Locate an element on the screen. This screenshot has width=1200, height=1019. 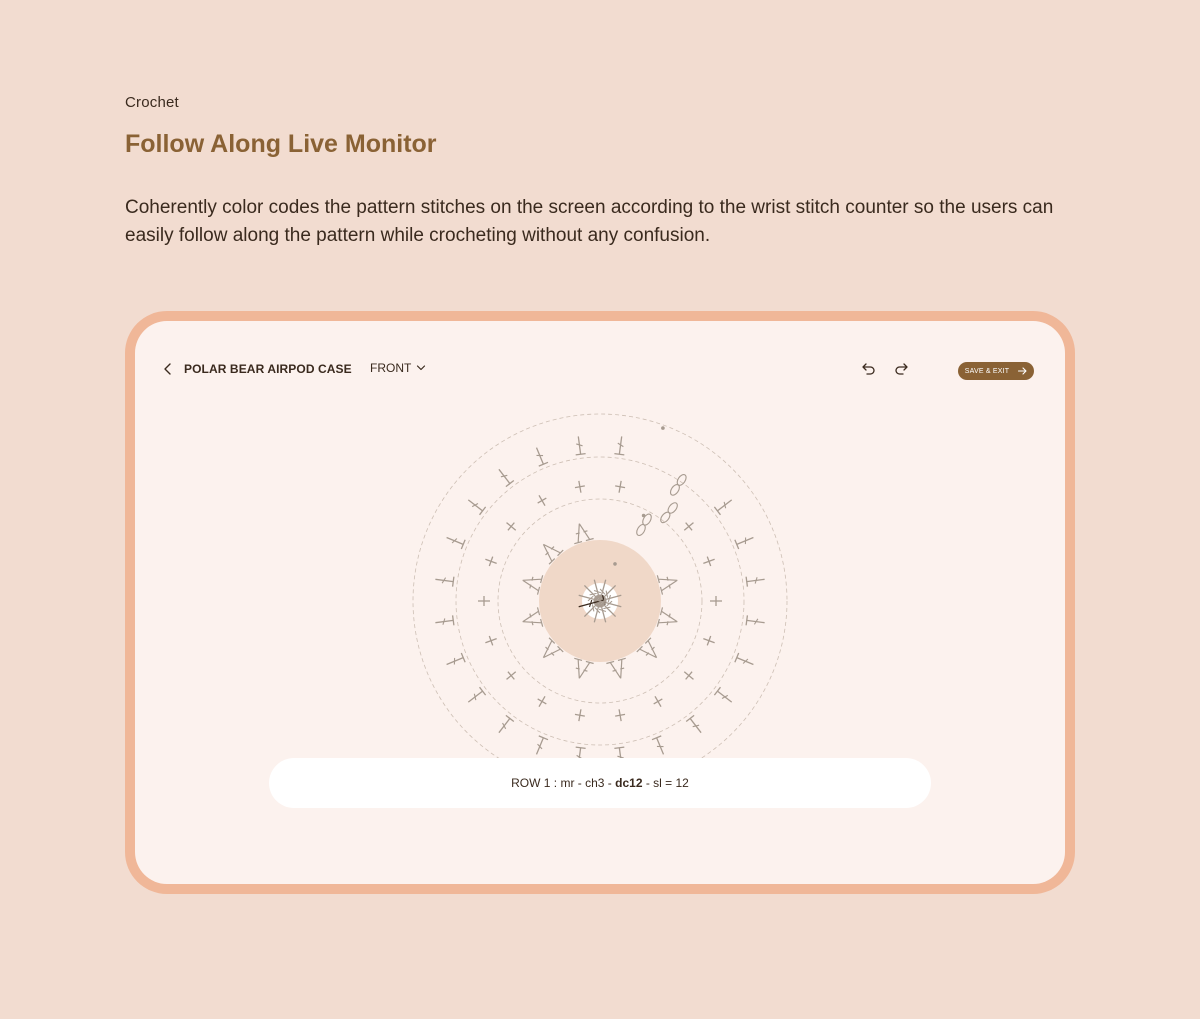
row-instruction-suffix: - sl = 12 is located at coordinates (665, 783).